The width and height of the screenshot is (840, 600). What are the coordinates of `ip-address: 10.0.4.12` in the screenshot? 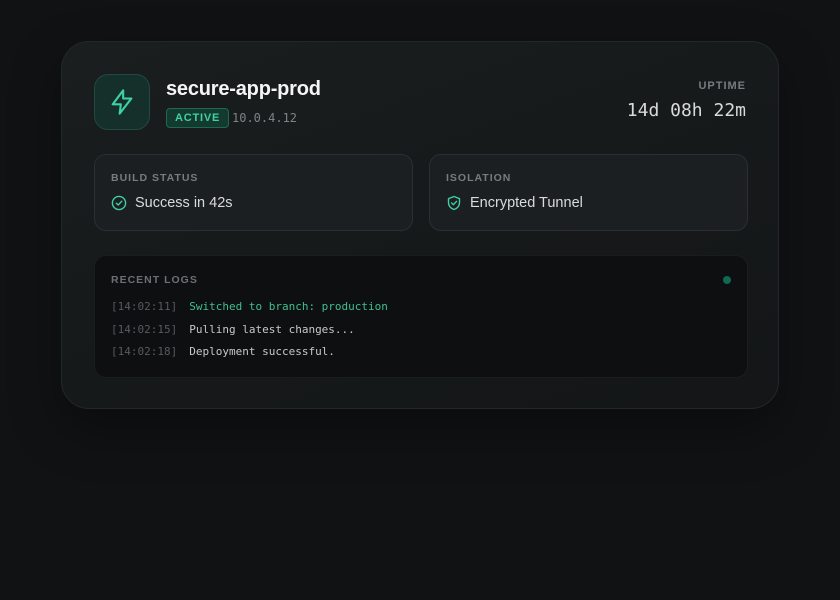 It's located at (265, 118).